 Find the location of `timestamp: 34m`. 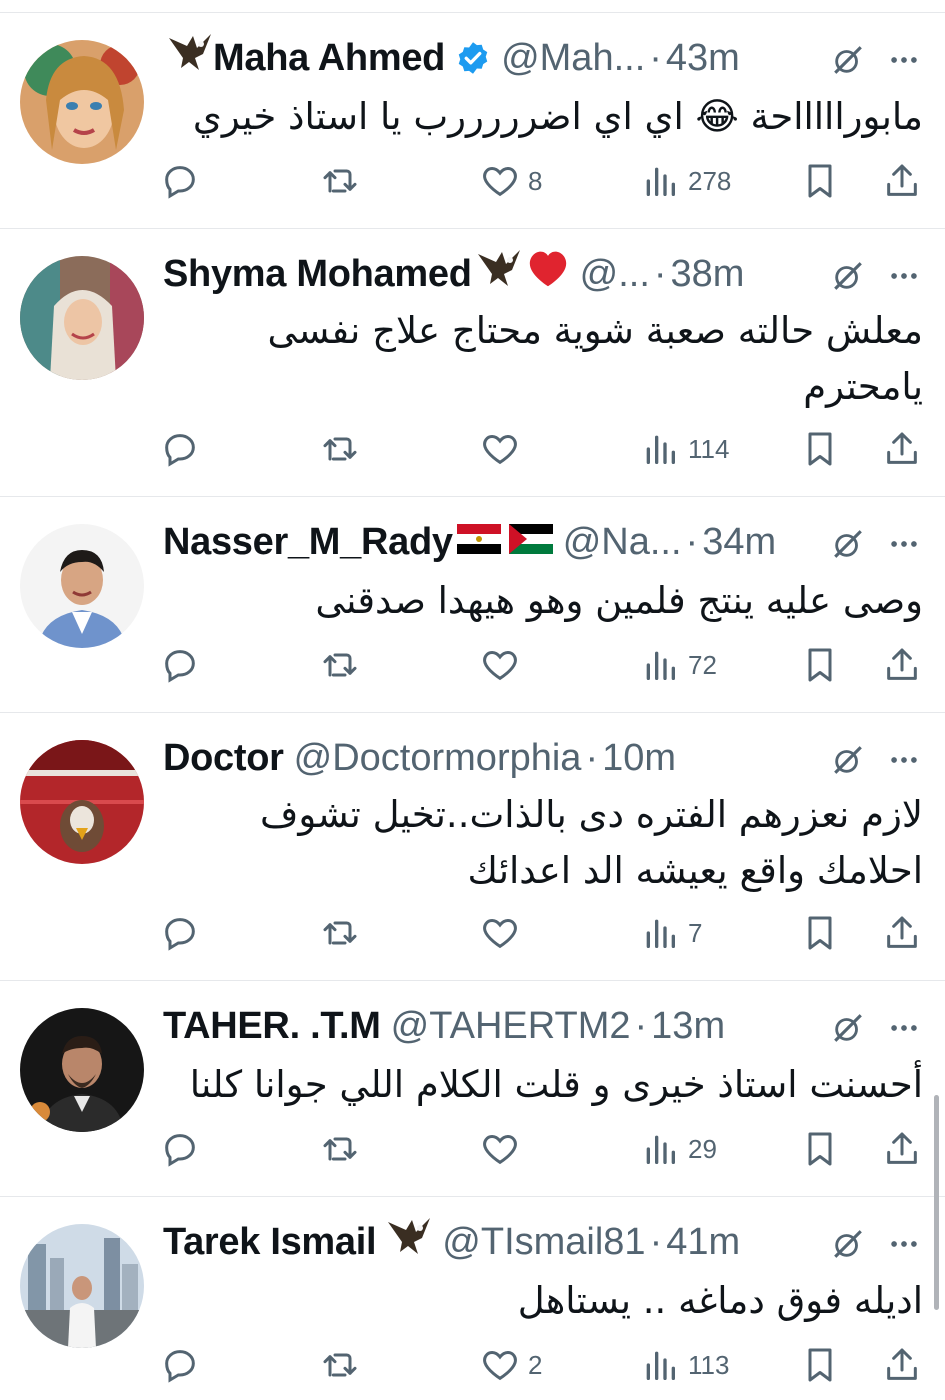

timestamp: 34m is located at coordinates (739, 542).